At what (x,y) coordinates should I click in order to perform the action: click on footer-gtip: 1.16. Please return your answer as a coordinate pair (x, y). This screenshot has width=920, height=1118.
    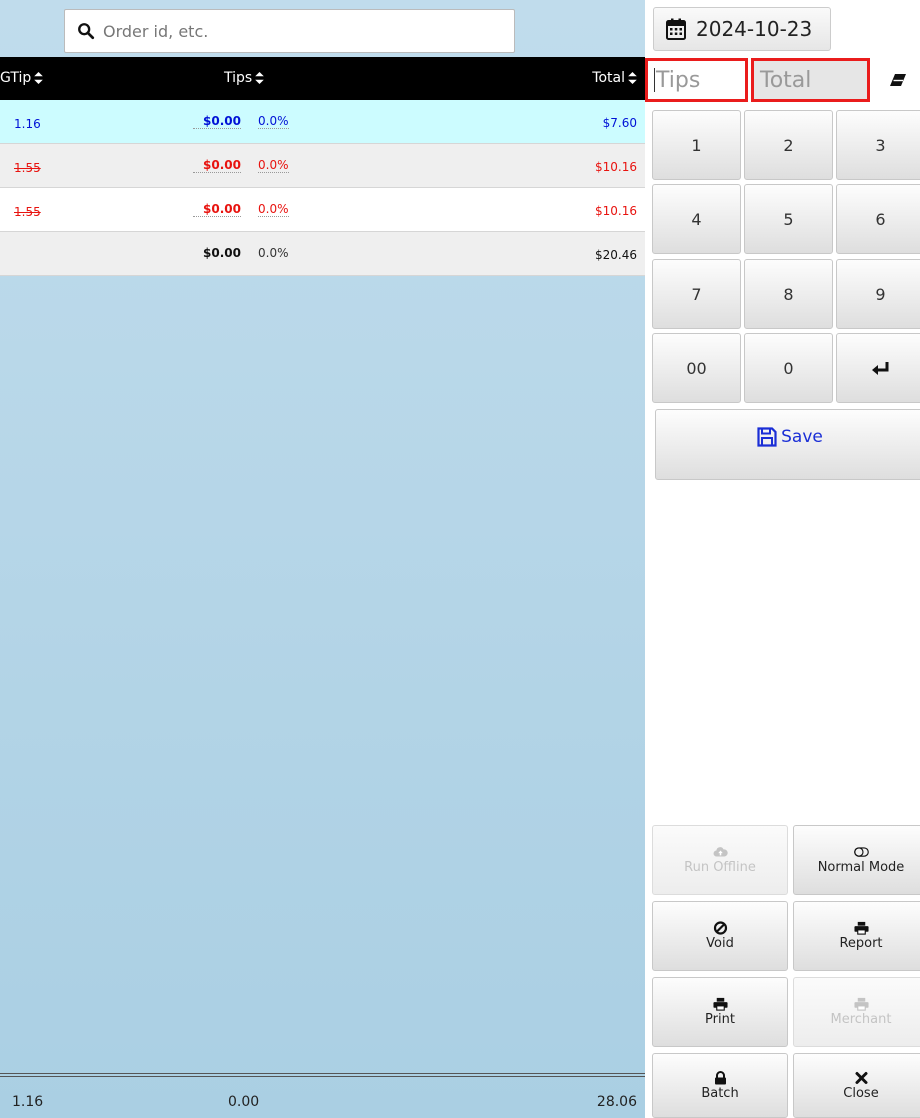
    Looking at the image, I should click on (28, 1102).